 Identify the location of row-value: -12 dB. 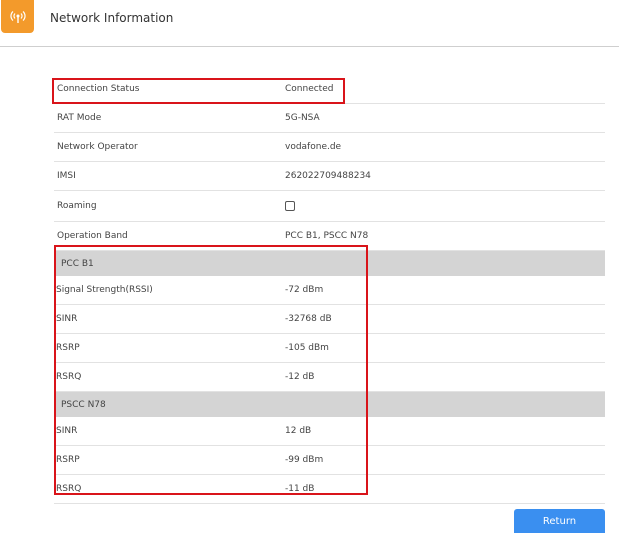
(300, 377).